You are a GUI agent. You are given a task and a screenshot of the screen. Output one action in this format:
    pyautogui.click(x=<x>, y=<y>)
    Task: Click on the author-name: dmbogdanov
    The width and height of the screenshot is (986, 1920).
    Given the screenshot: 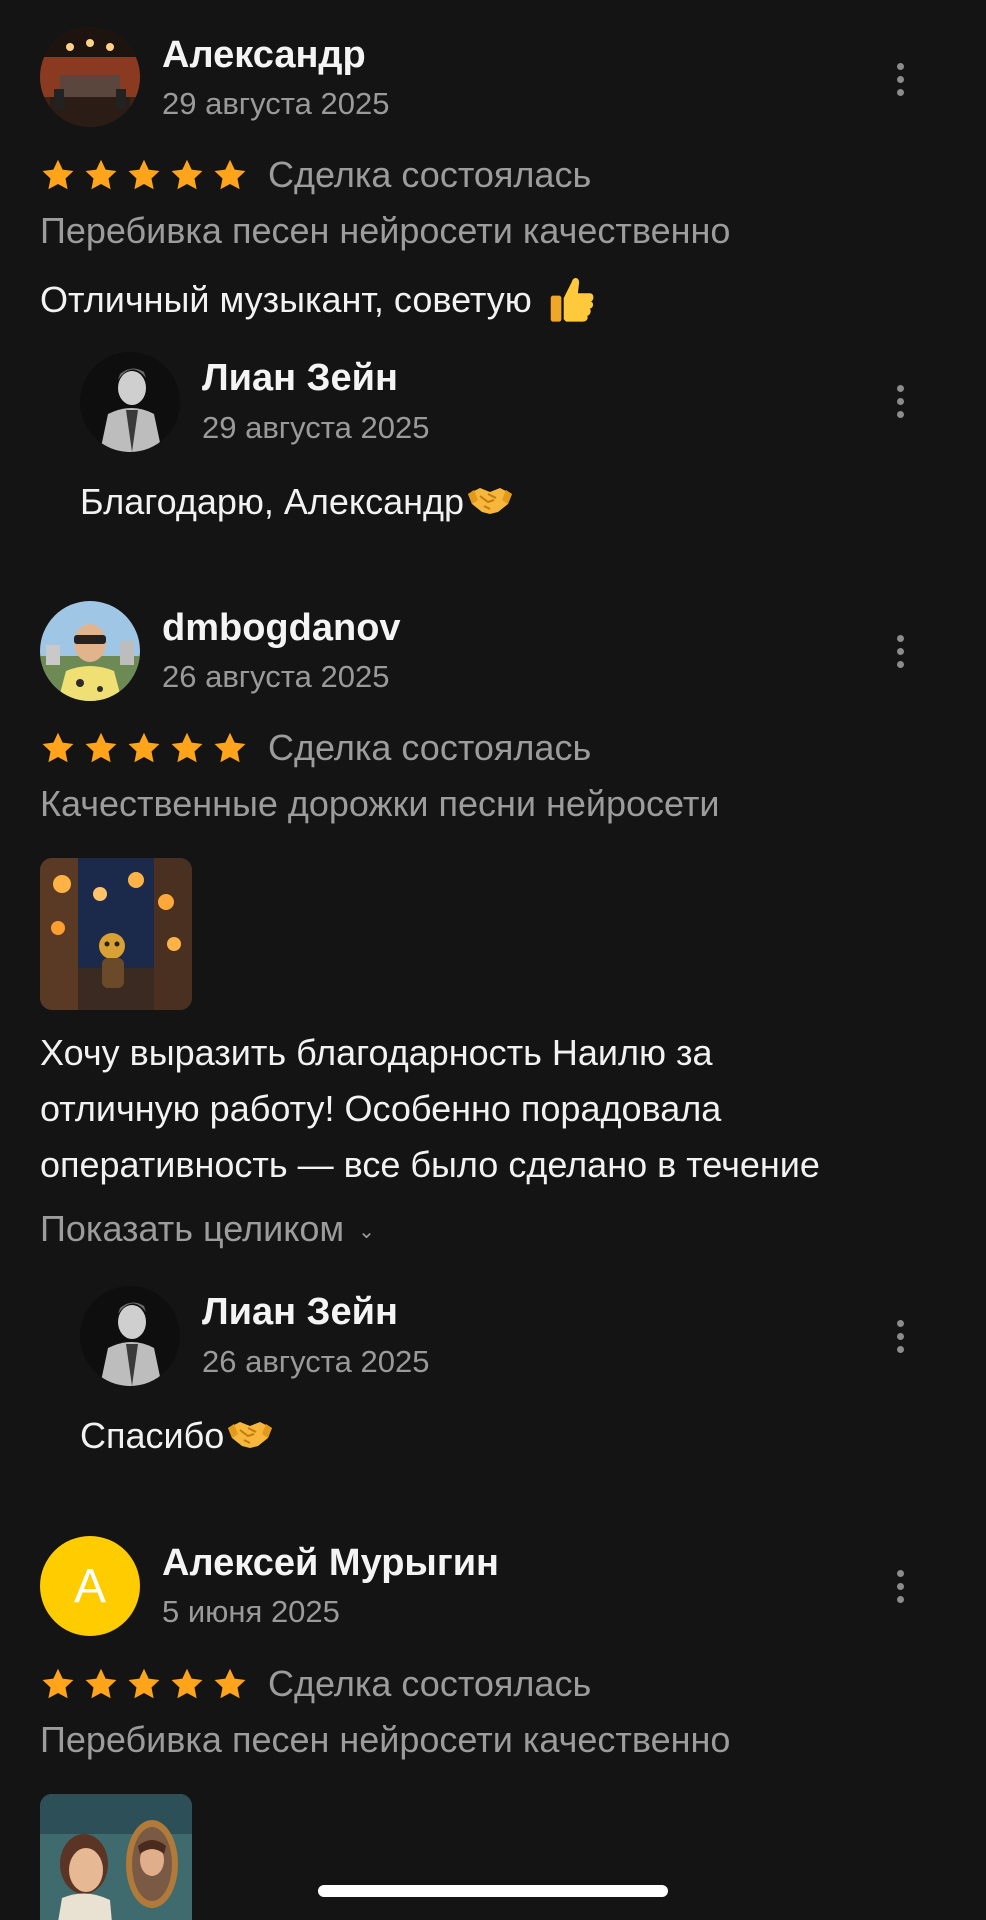 What is the action you would take?
    pyautogui.click(x=281, y=628)
    